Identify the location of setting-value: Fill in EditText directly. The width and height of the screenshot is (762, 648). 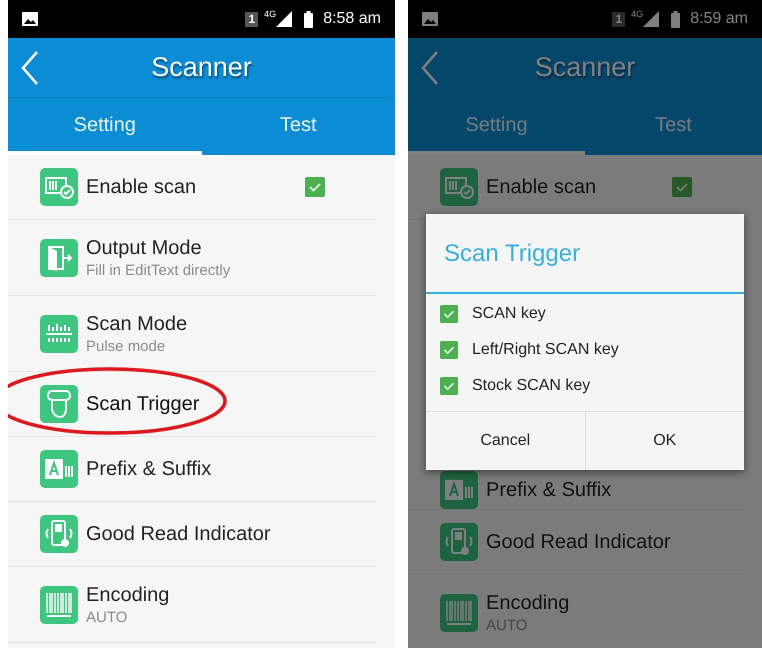
(159, 270).